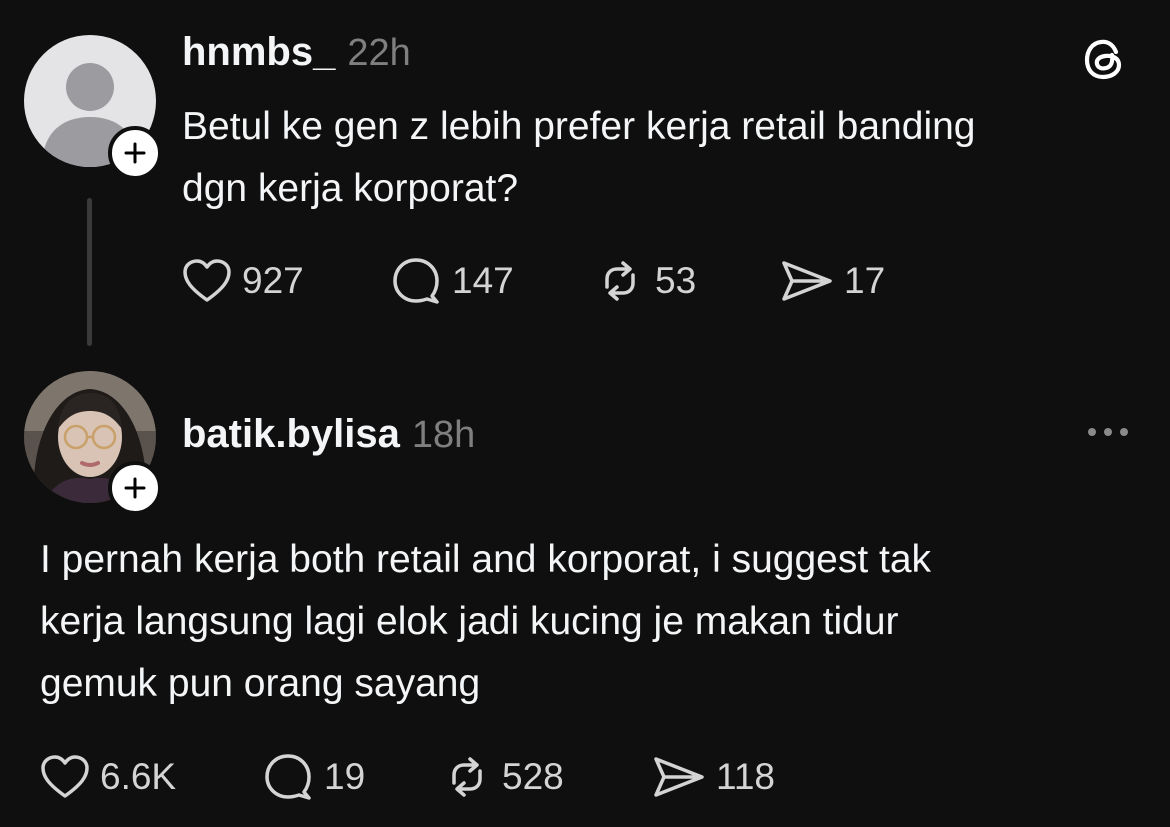  What do you see at coordinates (350, 188) in the screenshot?
I see `post-text-line: dgn kerja korporat?` at bounding box center [350, 188].